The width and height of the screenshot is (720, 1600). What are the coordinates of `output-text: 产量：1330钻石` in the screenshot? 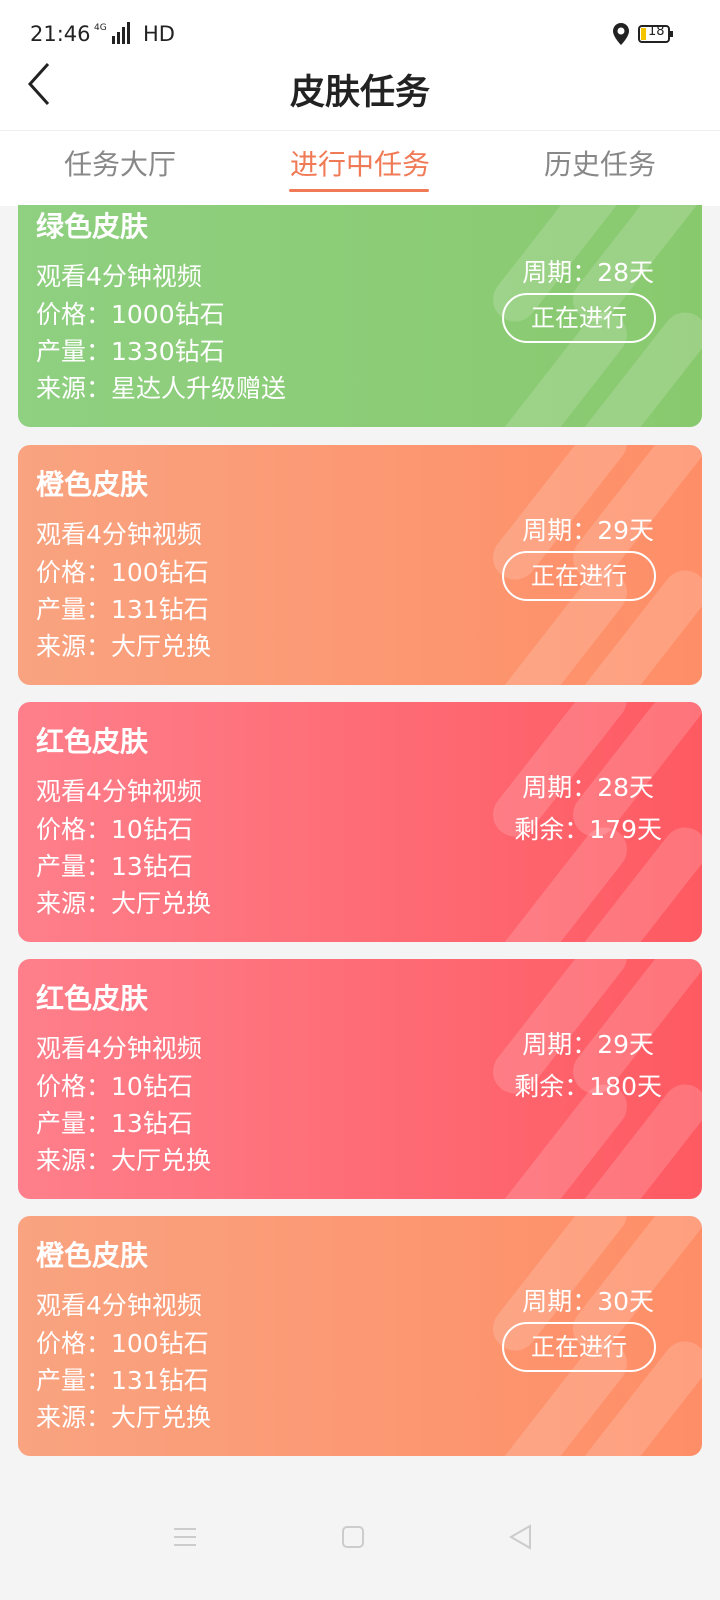 It's located at (130, 351).